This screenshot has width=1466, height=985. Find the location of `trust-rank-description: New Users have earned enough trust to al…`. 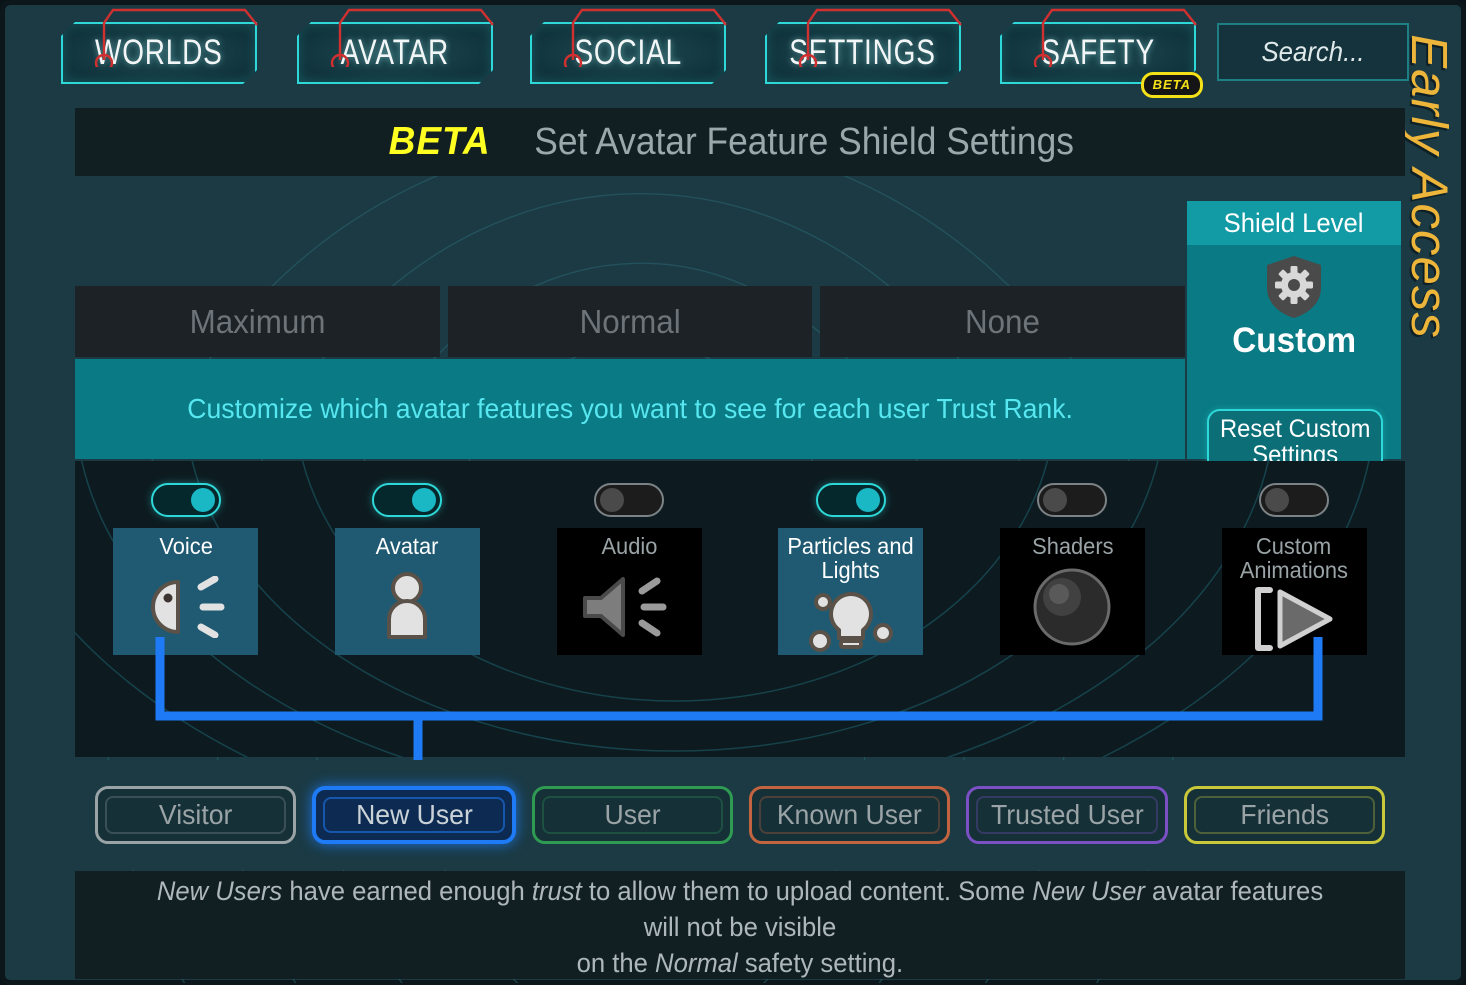

trust-rank-description: New Users have earned enough trust to al… is located at coordinates (740, 925).